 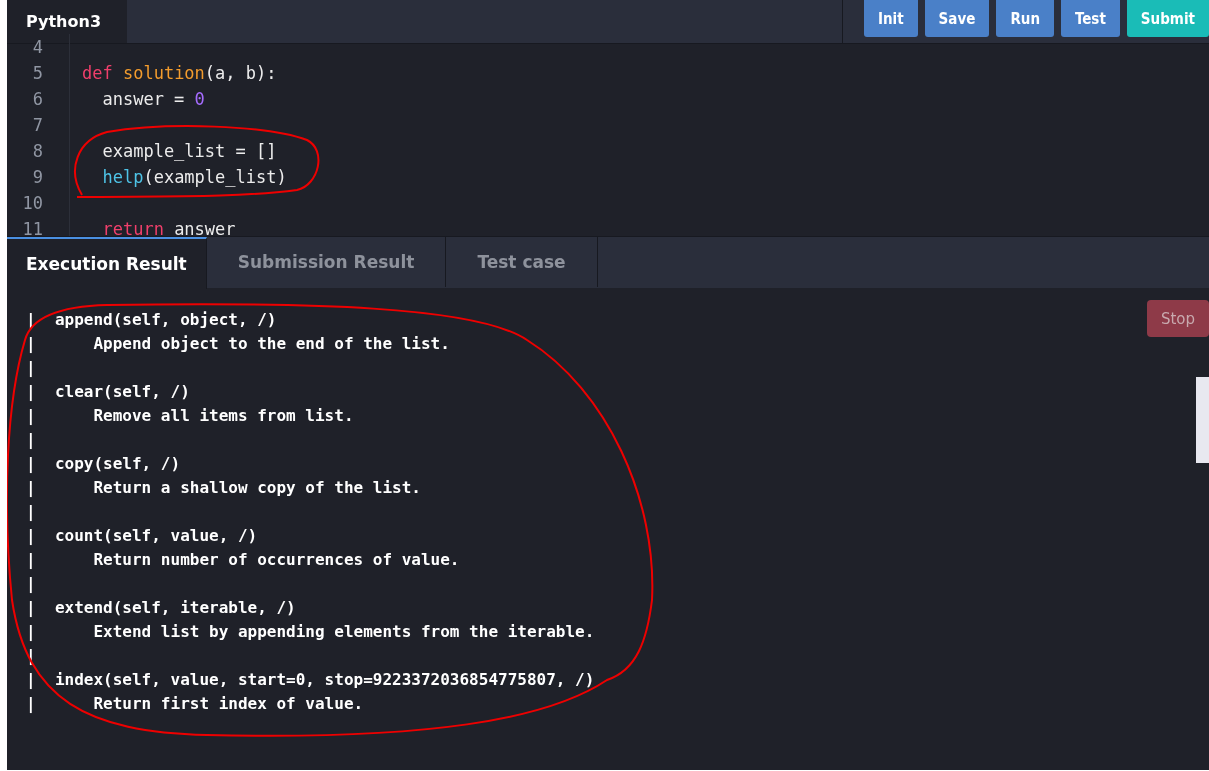 I want to click on toolbar-button: Test, so click(x=1090, y=18).